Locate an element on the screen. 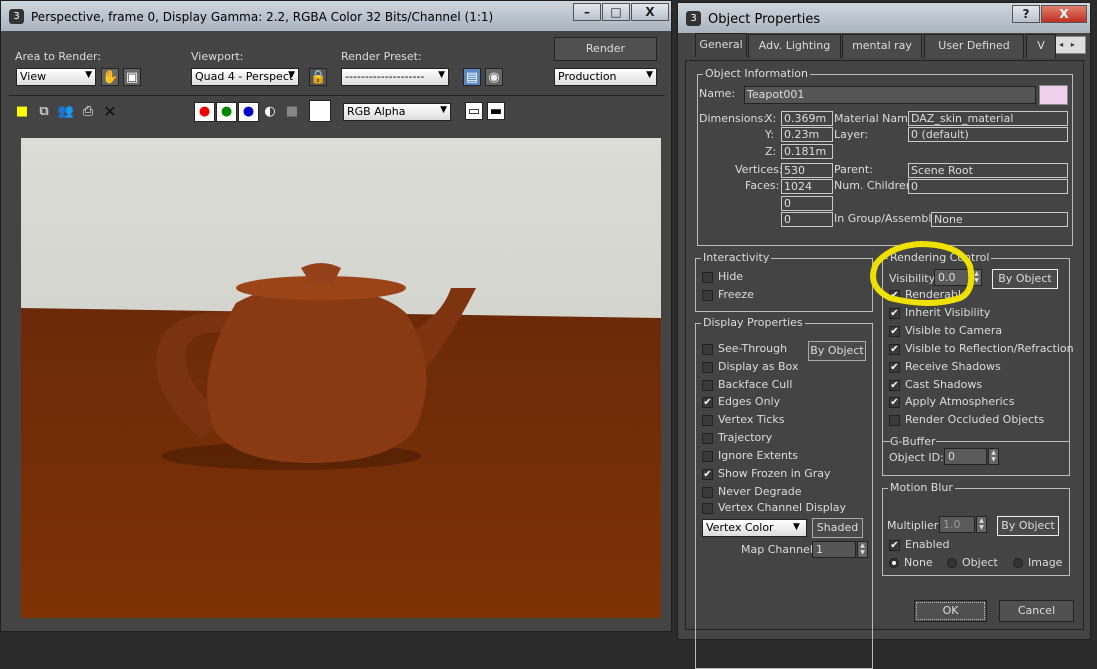 The height and width of the screenshot is (669, 1097). checkbox-apply-atmospherics: ✔ Apply Atmospherics is located at coordinates (951, 402).